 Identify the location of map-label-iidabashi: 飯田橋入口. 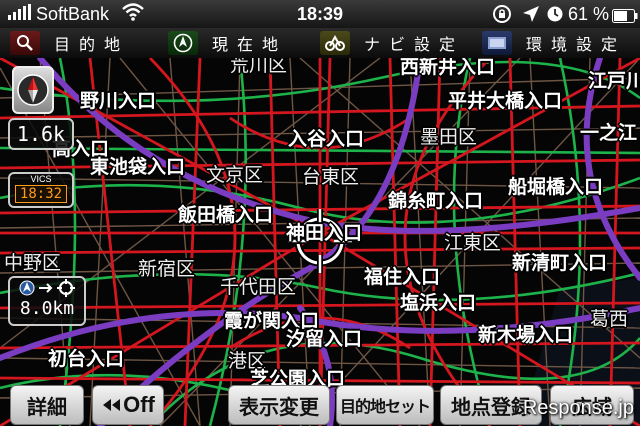
(226, 215).